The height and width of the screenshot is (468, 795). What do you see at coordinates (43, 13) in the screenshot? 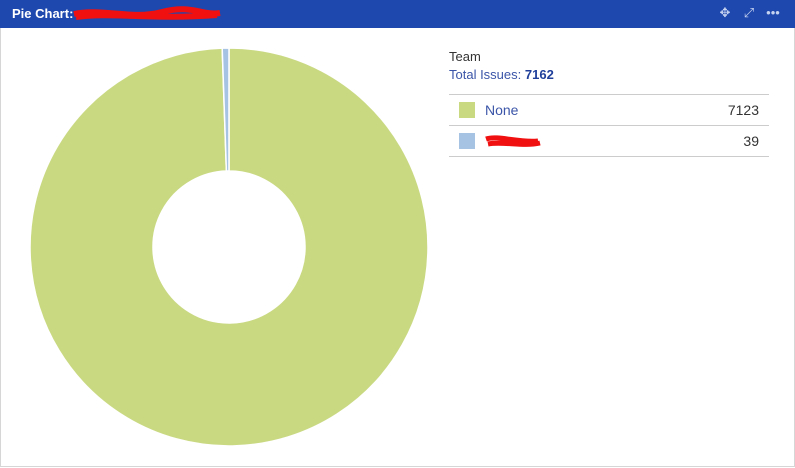
I see `gadget-title: Pie Chart:` at bounding box center [43, 13].